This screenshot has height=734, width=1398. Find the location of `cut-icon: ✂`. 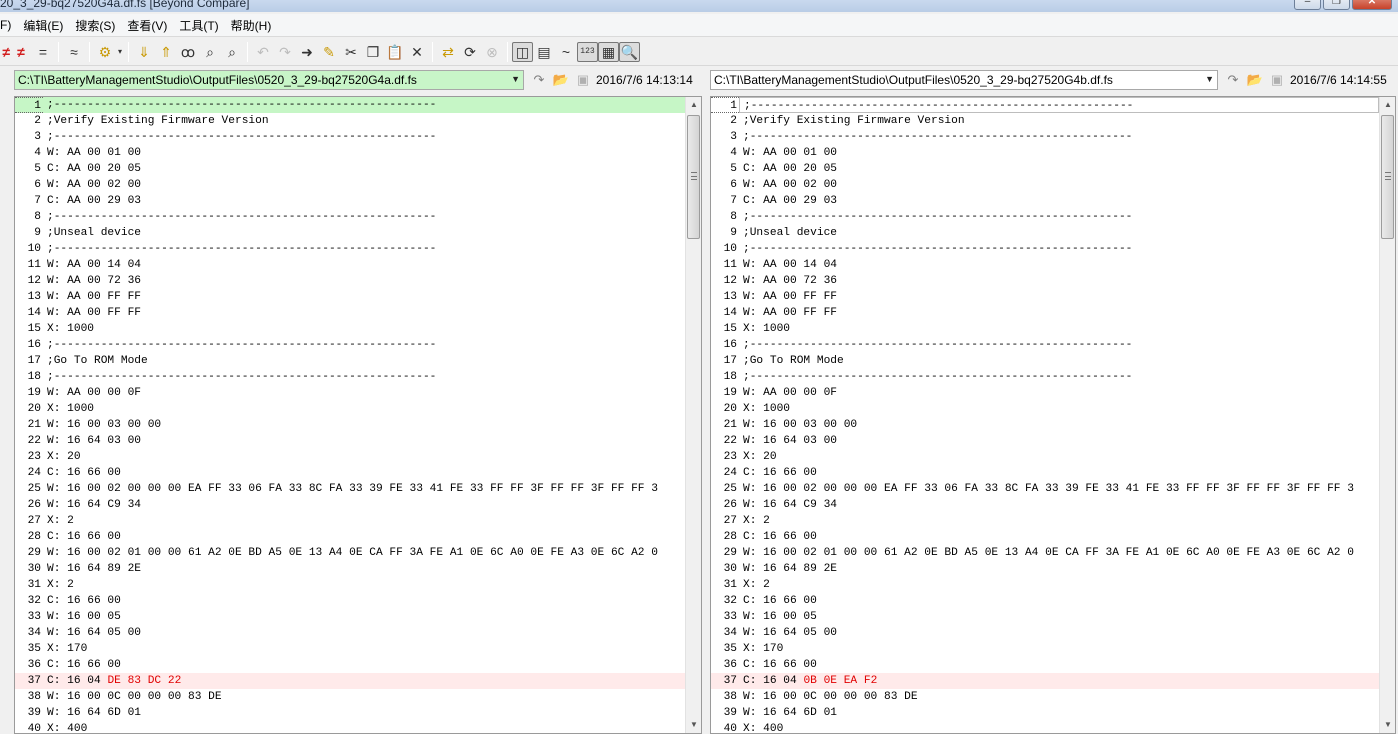

cut-icon: ✂ is located at coordinates (351, 52).